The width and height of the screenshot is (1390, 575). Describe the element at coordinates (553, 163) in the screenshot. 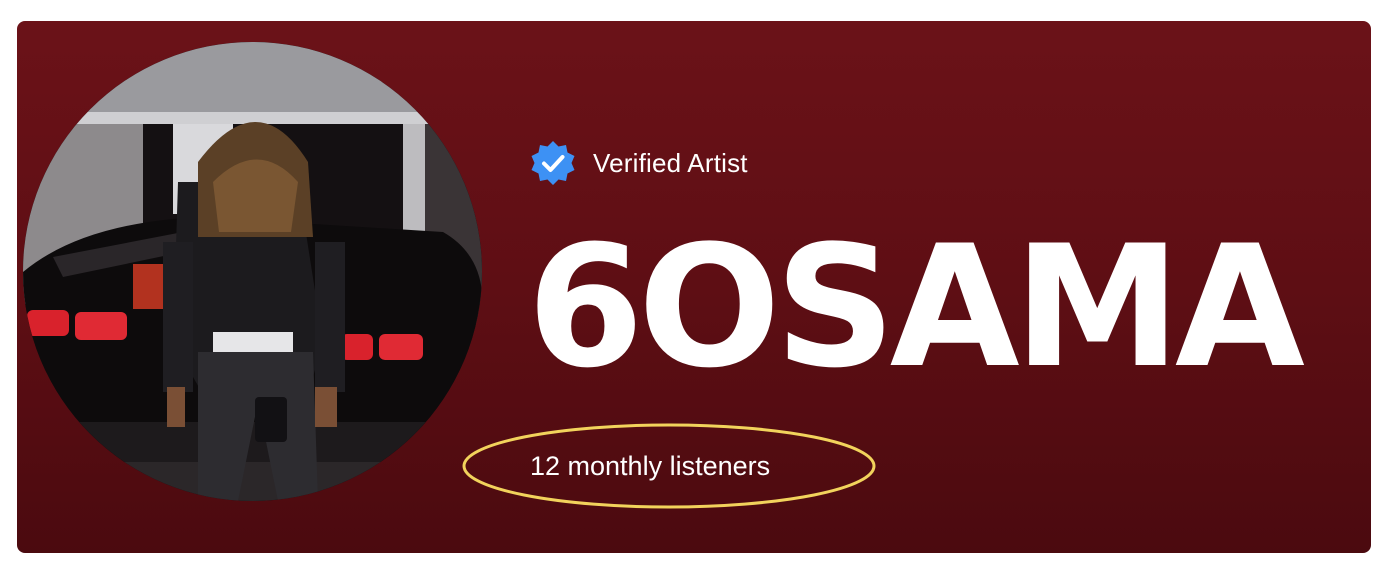

I see `verified-badge-icon` at that location.